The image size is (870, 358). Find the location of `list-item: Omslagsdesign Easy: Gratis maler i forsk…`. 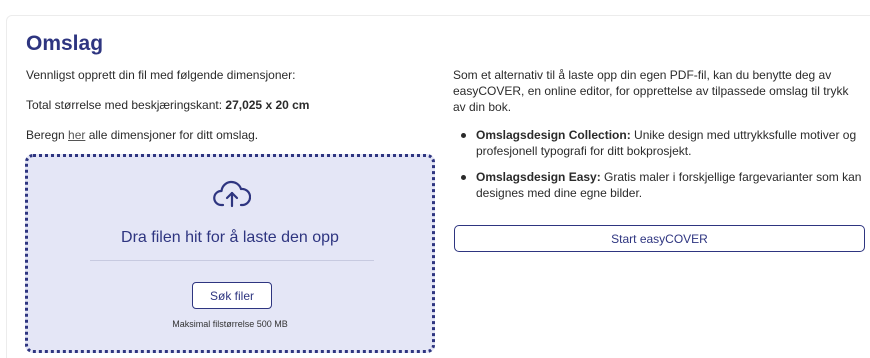

list-item: Omslagsdesign Easy: Gratis maler i forsk… is located at coordinates (658, 185).